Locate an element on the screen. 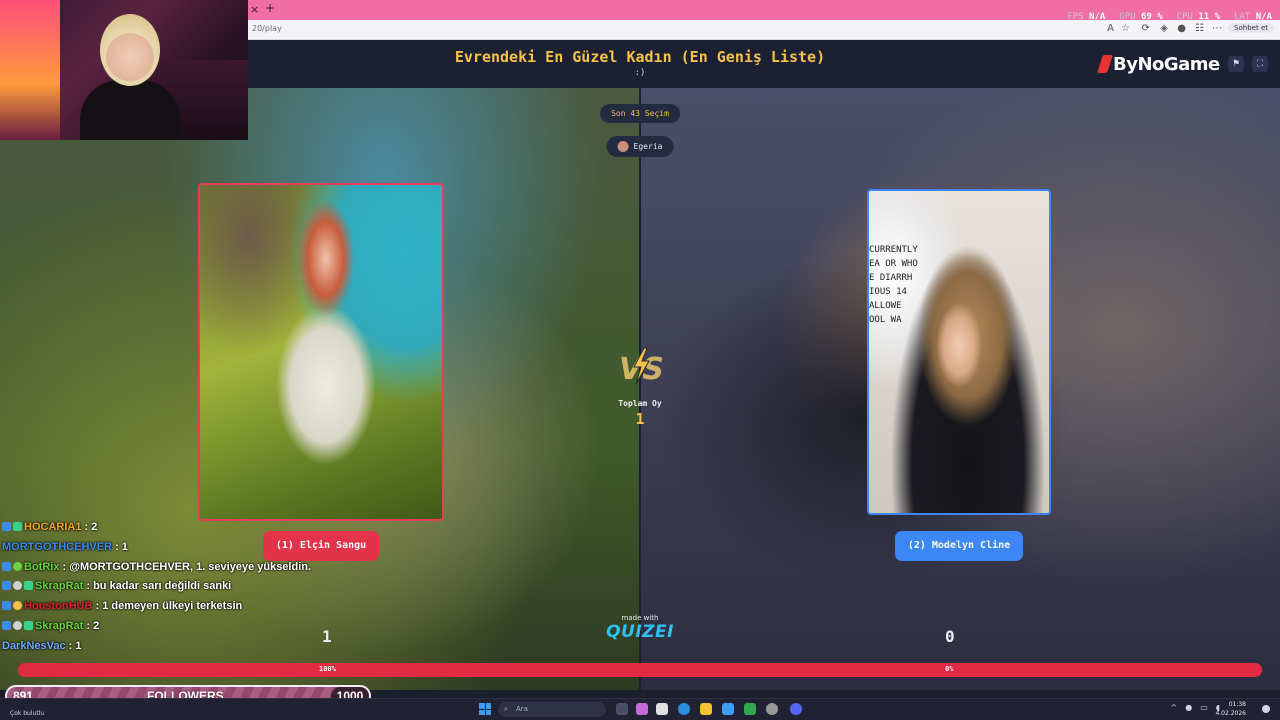  verified-icon is located at coordinates (17, 566).